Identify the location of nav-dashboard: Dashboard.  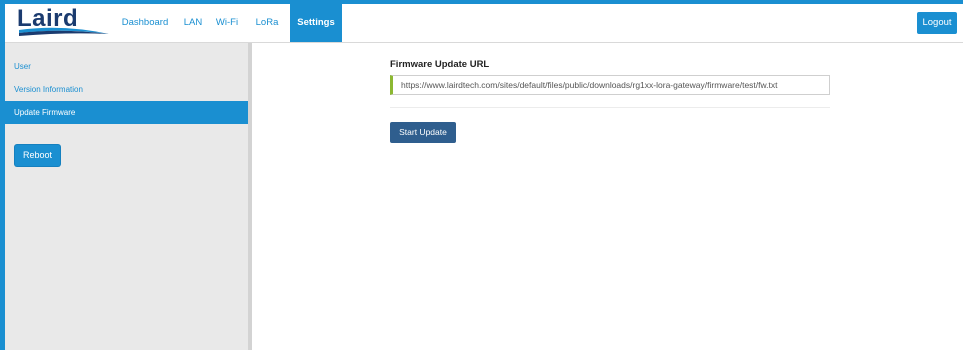
(145, 23).